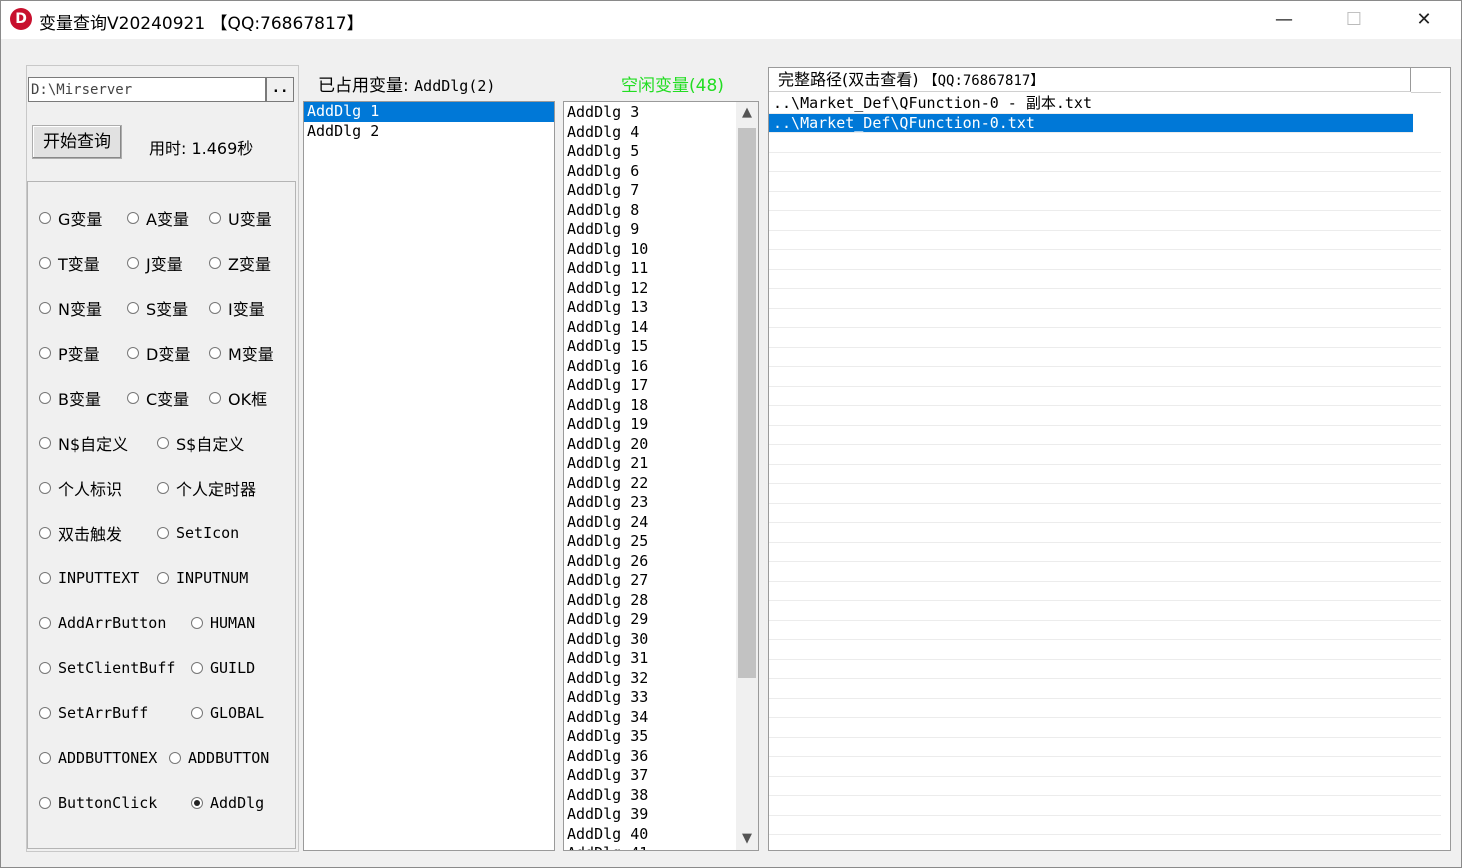 This screenshot has width=1462, height=868. I want to click on list-item: AddDlg 8, so click(650, 211).